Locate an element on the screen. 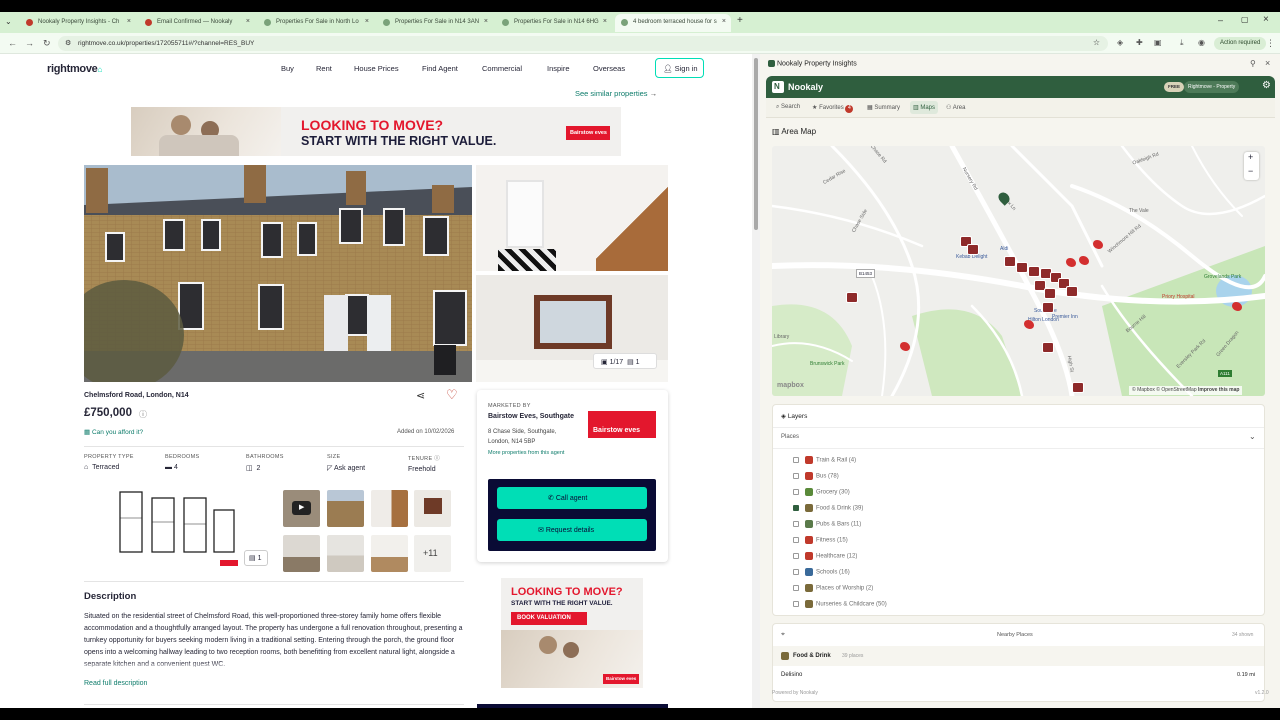  window-close-icon: × is located at coordinates (1266, 19).